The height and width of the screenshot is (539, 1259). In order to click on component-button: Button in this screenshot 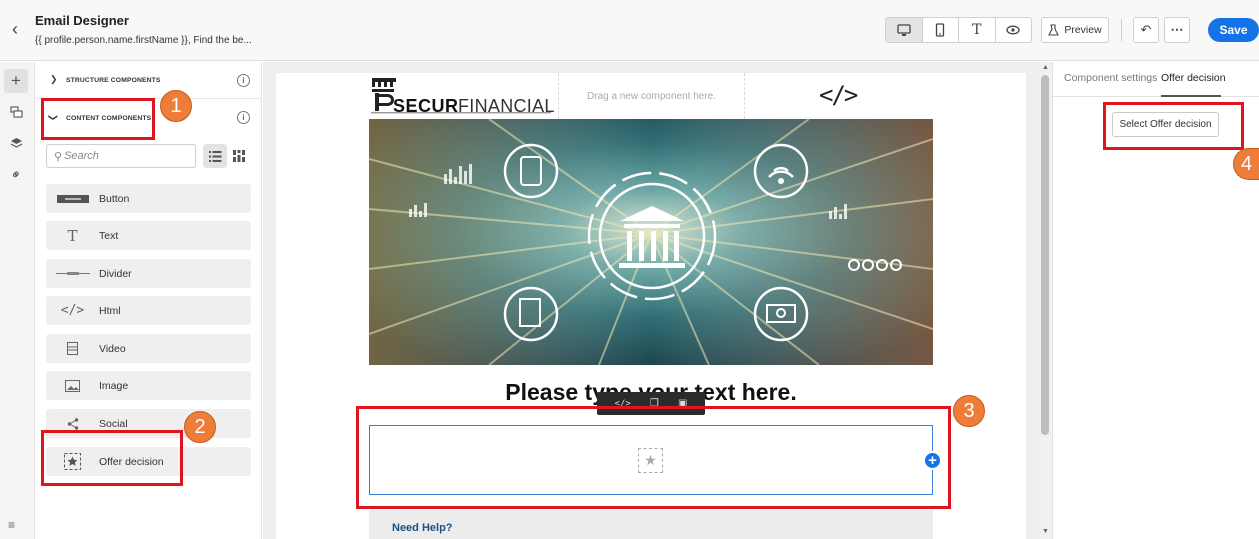, I will do `click(148, 198)`.